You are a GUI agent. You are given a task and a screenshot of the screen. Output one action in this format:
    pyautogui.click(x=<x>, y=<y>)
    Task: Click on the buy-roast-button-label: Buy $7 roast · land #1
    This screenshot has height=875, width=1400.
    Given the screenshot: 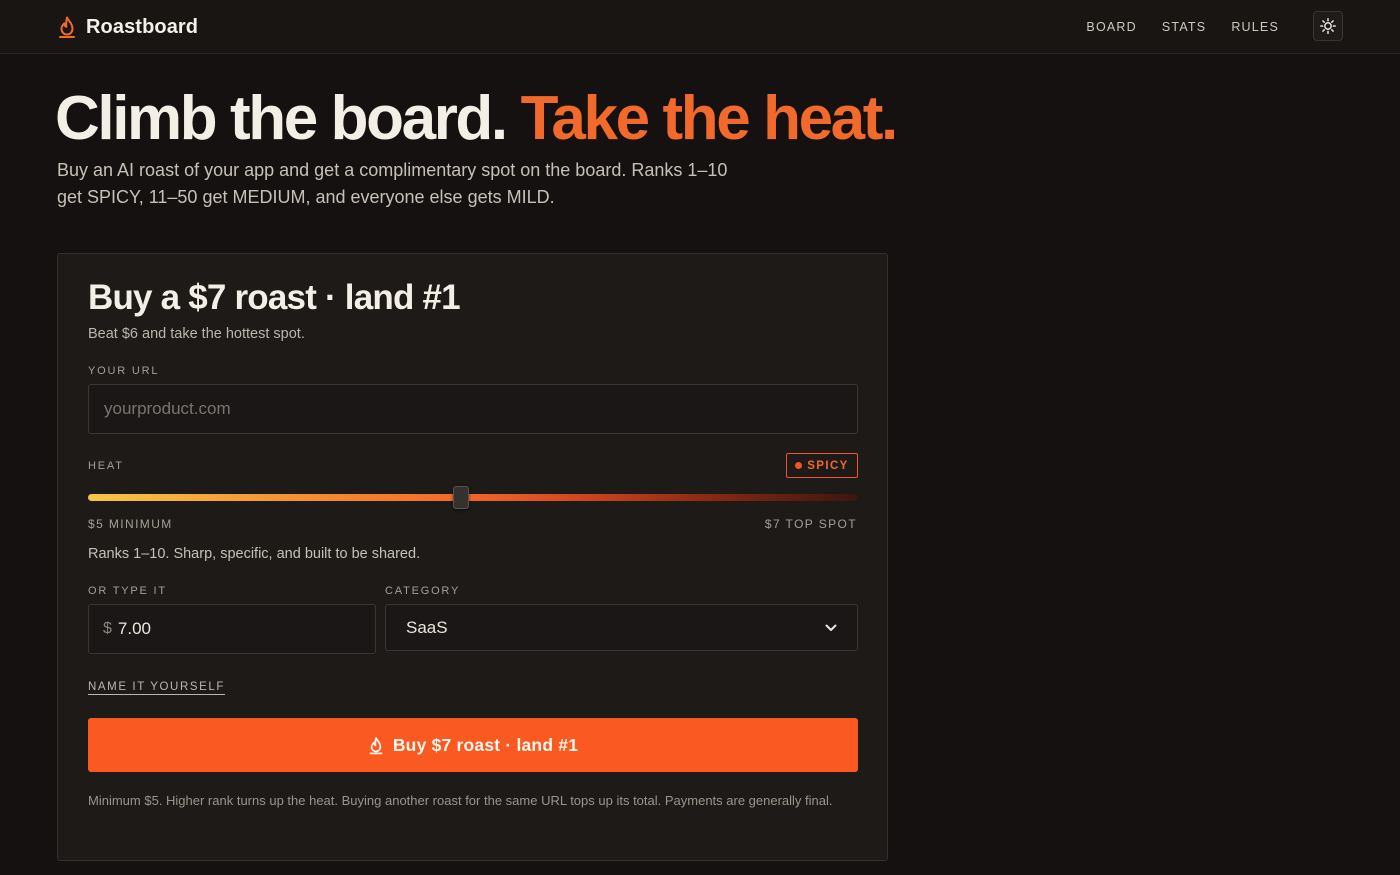 What is the action you would take?
    pyautogui.click(x=485, y=744)
    